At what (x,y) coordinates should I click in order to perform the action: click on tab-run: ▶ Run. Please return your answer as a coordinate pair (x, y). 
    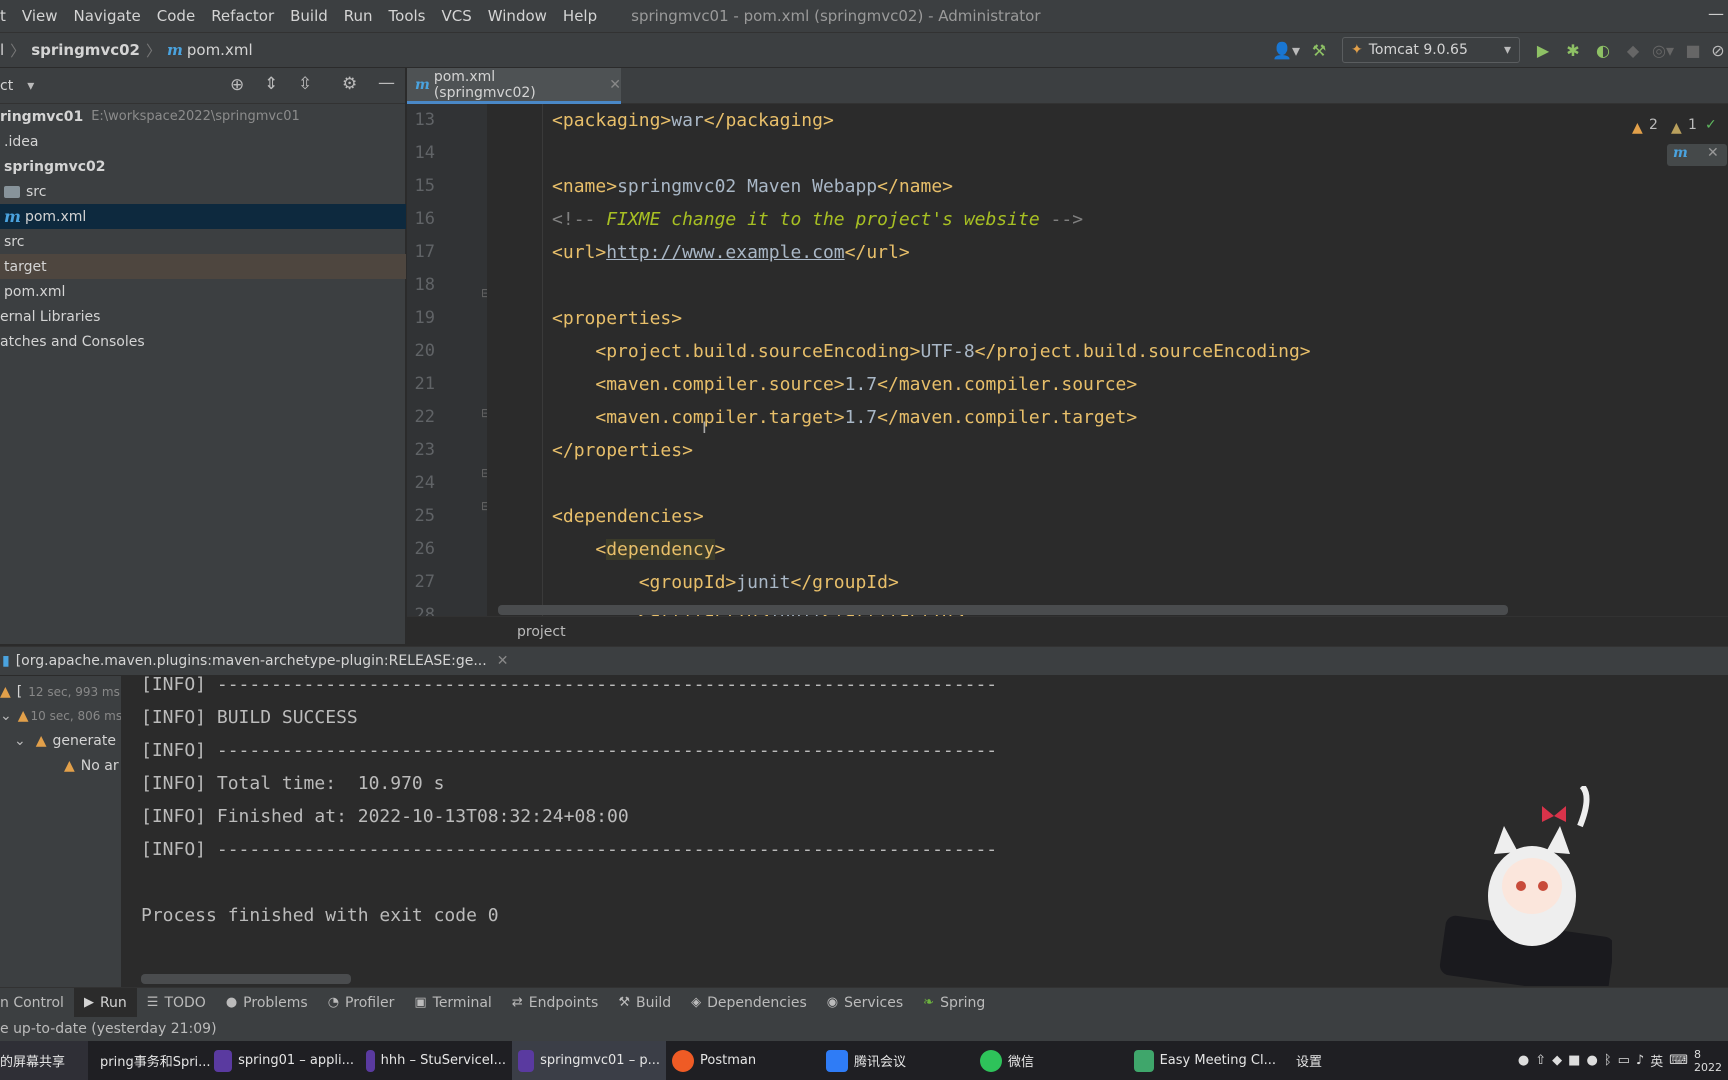
    Looking at the image, I should click on (105, 1002).